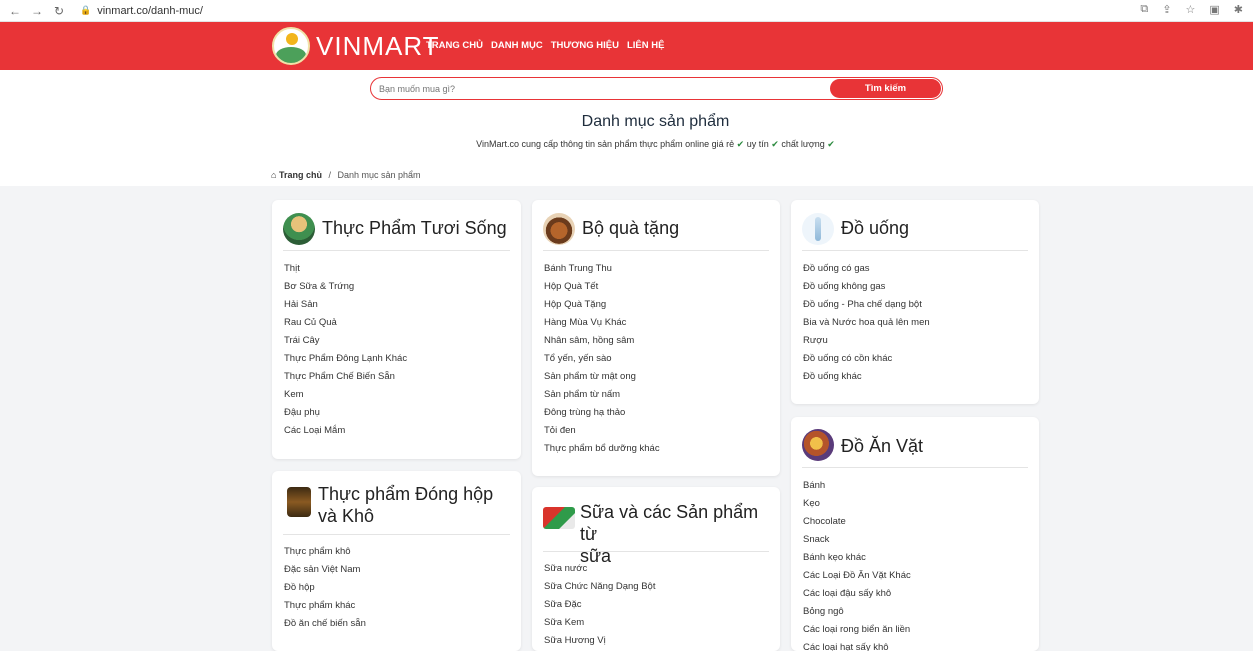 This screenshot has height=651, width=1253. What do you see at coordinates (857, 630) in the screenshot?
I see `list-item: Các loại rong biển ăn liền` at bounding box center [857, 630].